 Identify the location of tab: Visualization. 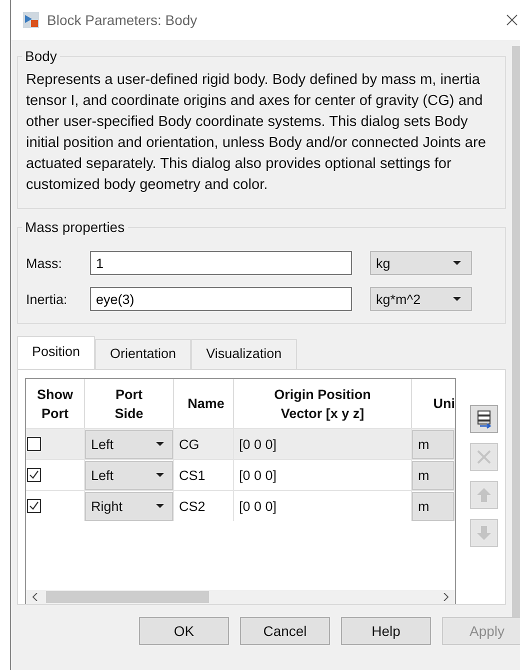
(244, 354).